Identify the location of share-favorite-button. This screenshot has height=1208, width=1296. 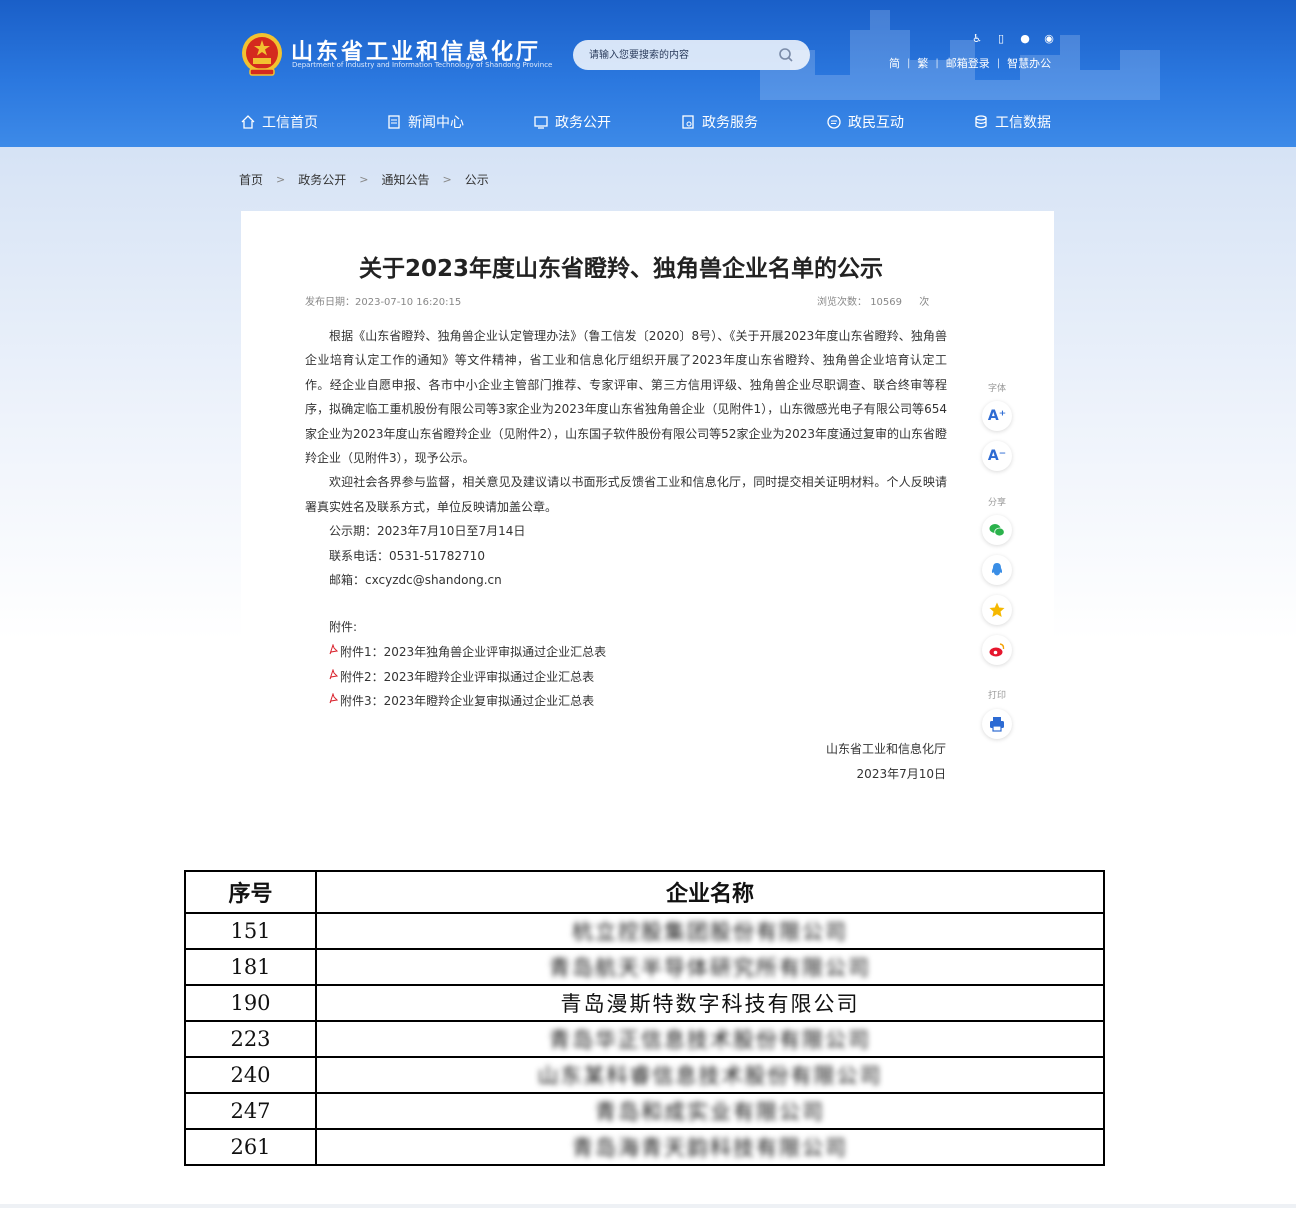
(997, 610).